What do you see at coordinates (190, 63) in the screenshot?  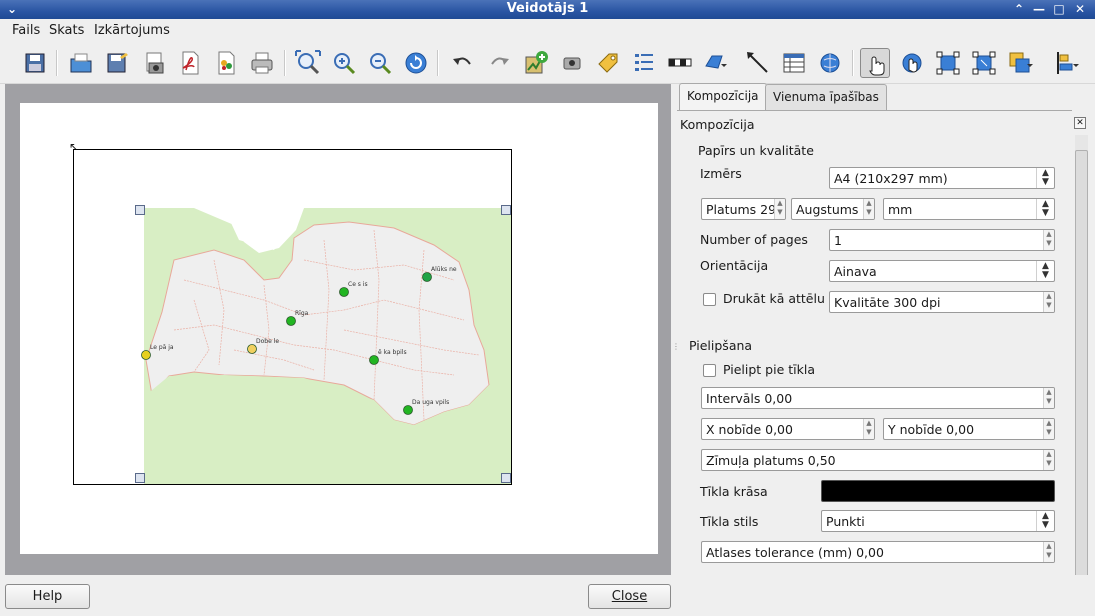 I see `export-pdf-icon` at bounding box center [190, 63].